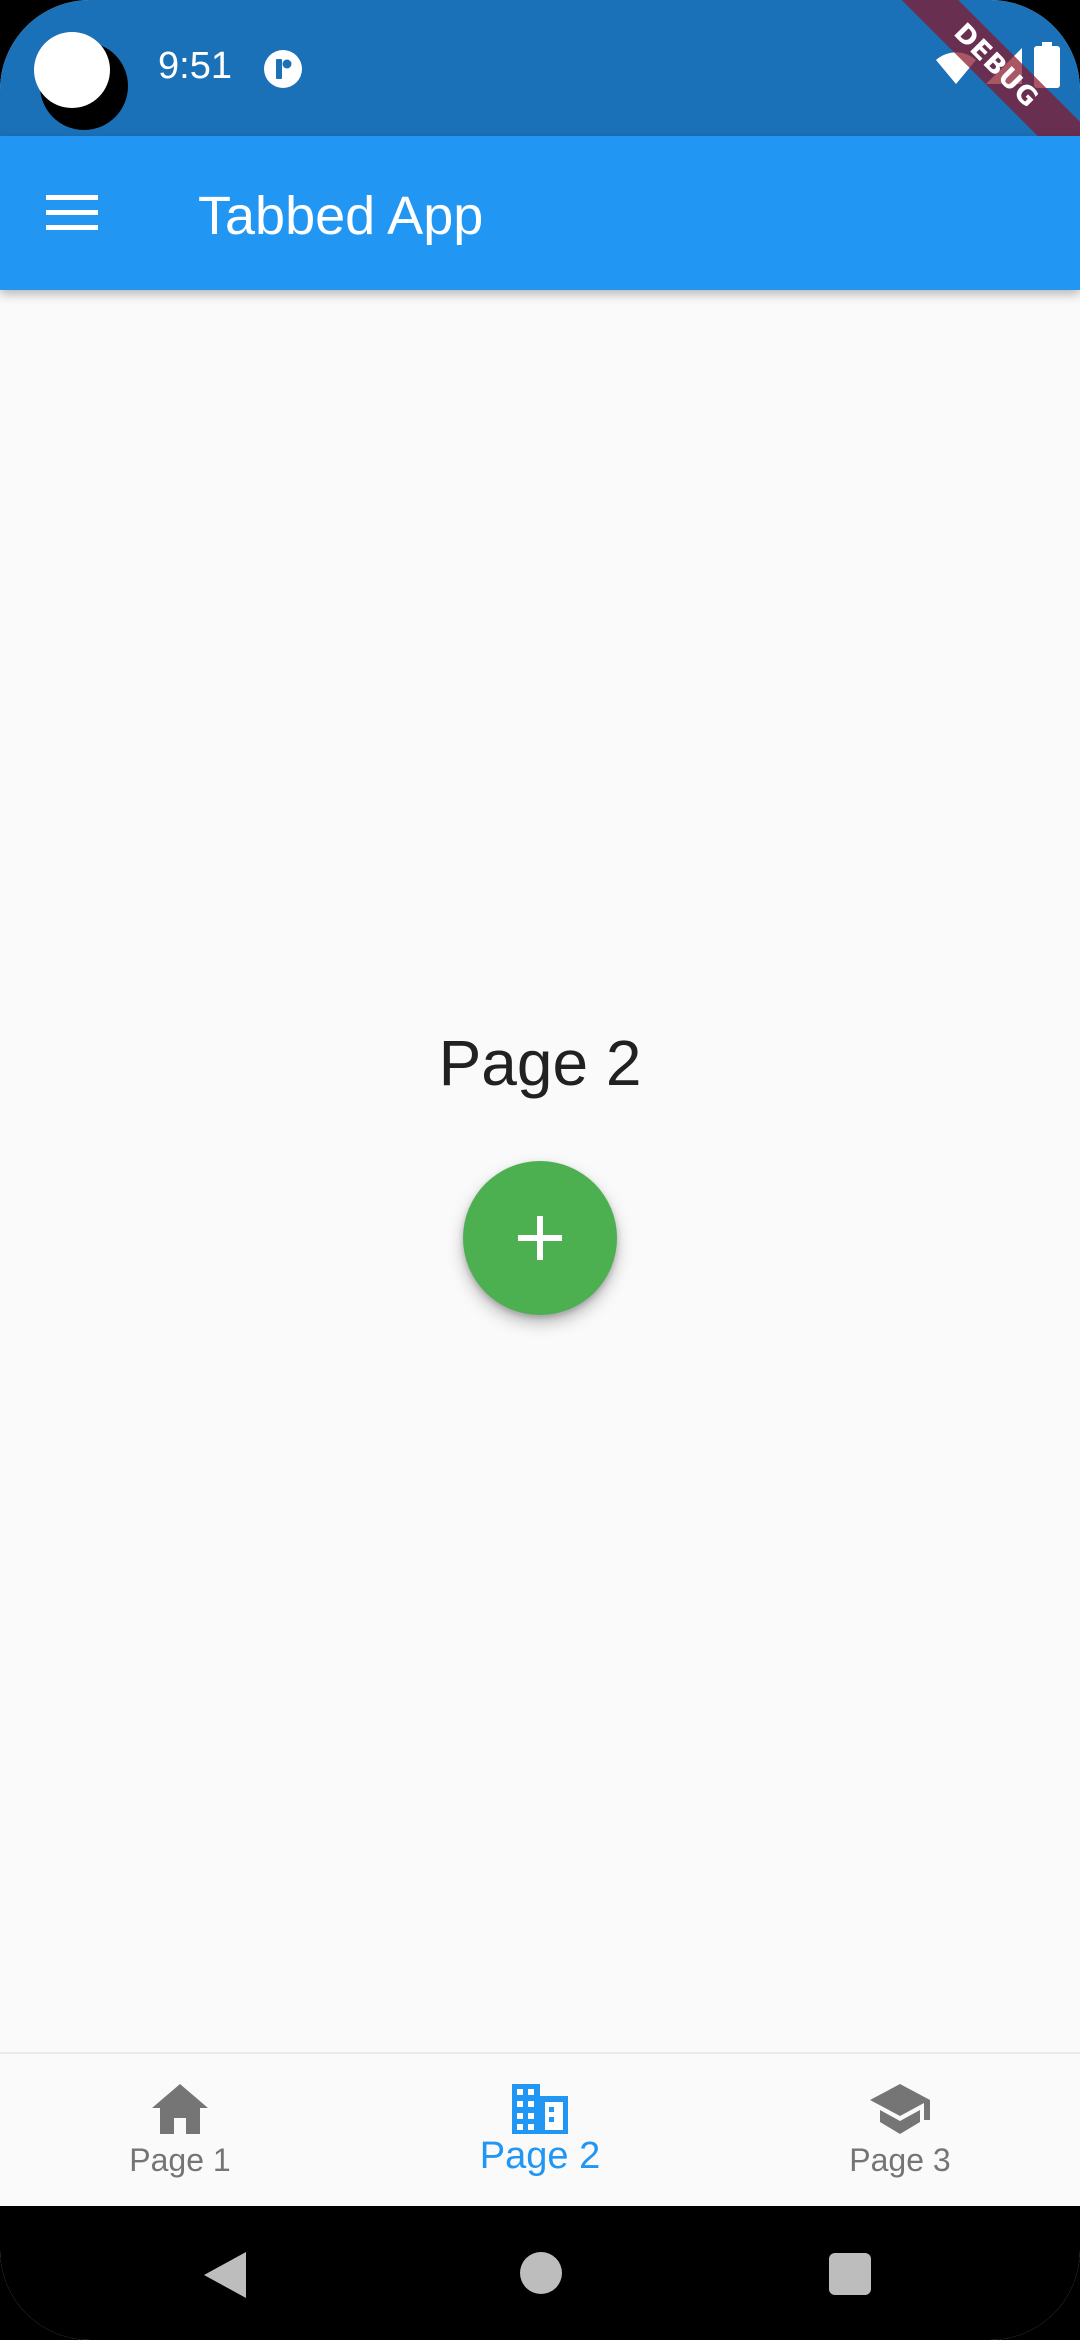 This screenshot has height=2340, width=1080. I want to click on page-heading: Page 2, so click(540, 1063).